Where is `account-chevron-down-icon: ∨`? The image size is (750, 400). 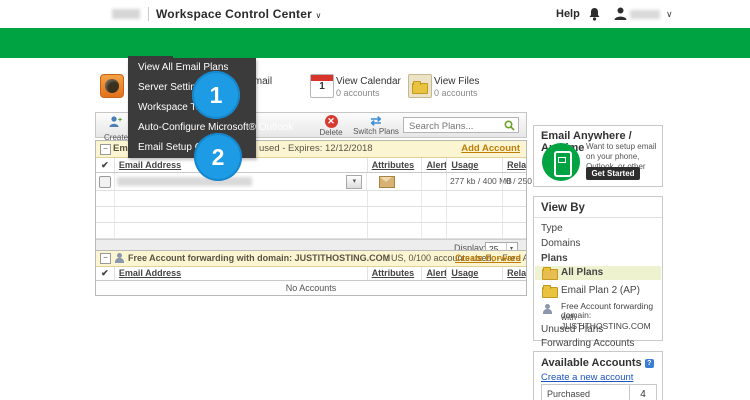
account-chevron-down-icon: ∨ is located at coordinates (669, 14).